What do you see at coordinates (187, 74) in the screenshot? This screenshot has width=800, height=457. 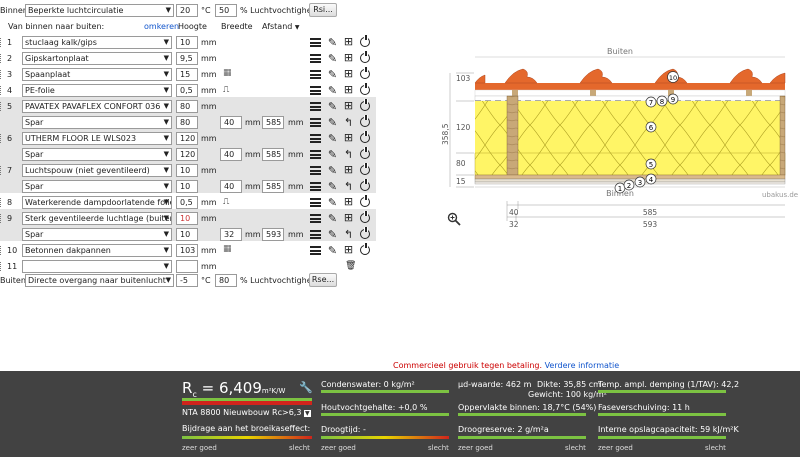 I see `layer-height-input: 15` at bounding box center [187, 74].